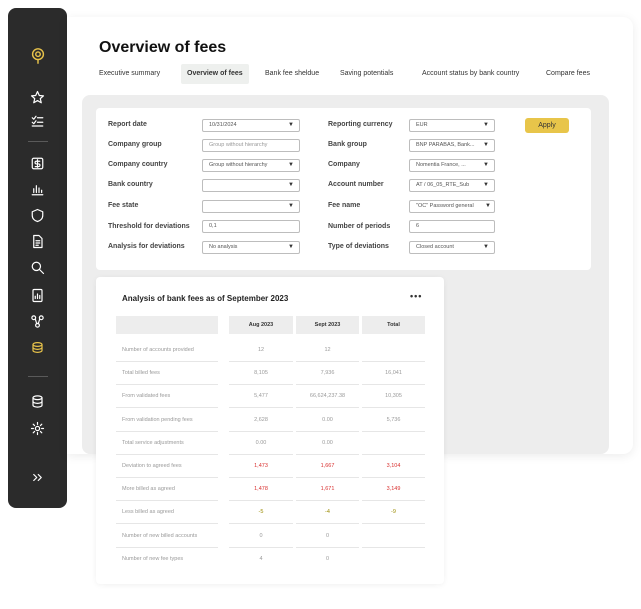  What do you see at coordinates (158, 350) in the screenshot?
I see `table-row-label: Number of accounts provided` at bounding box center [158, 350].